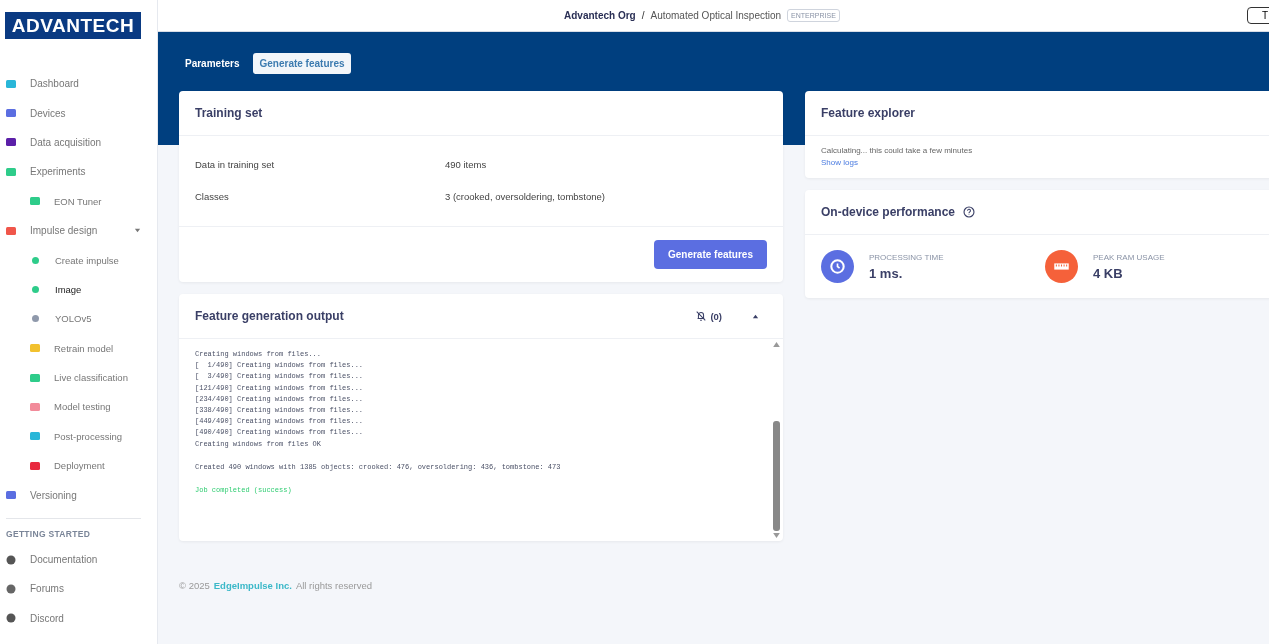 Image resolution: width=1269 pixels, height=644 pixels. What do you see at coordinates (755, 316) in the screenshot?
I see `collapse-icon` at bounding box center [755, 316].